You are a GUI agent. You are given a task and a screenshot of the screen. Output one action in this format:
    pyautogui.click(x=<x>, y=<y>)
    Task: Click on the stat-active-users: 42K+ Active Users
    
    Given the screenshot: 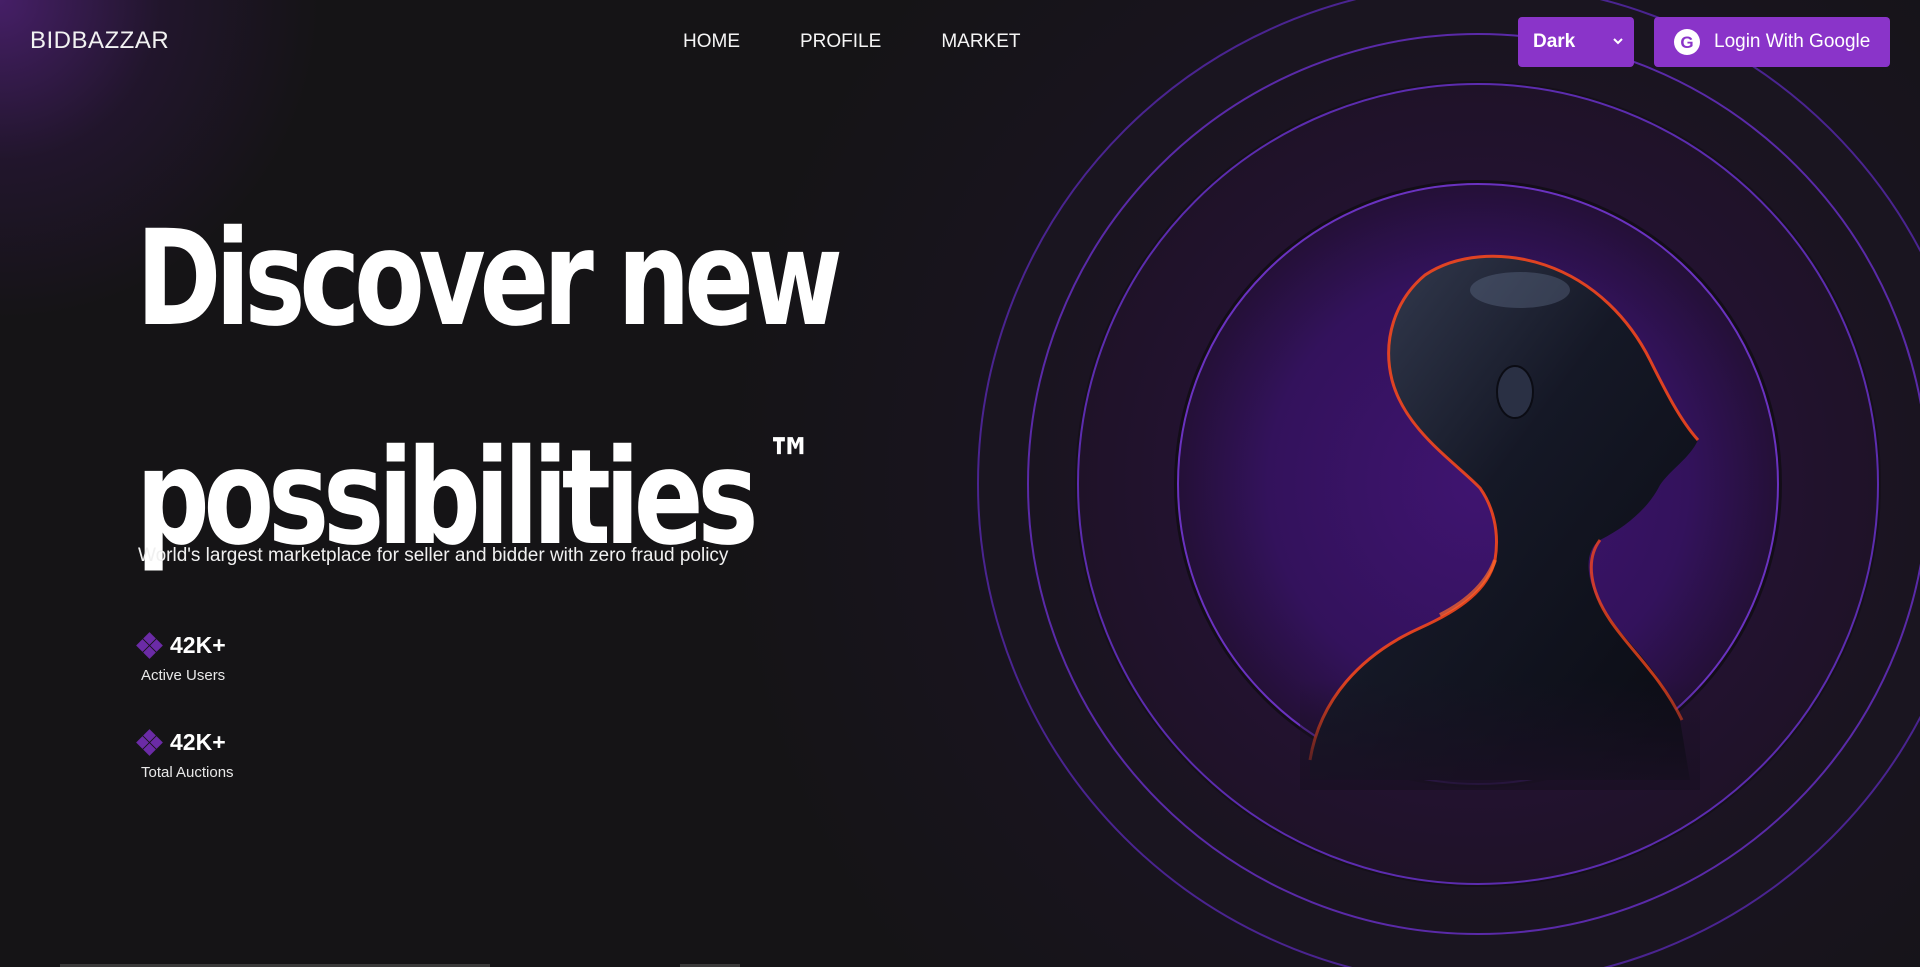 What is the action you would take?
    pyautogui.click(x=181, y=657)
    